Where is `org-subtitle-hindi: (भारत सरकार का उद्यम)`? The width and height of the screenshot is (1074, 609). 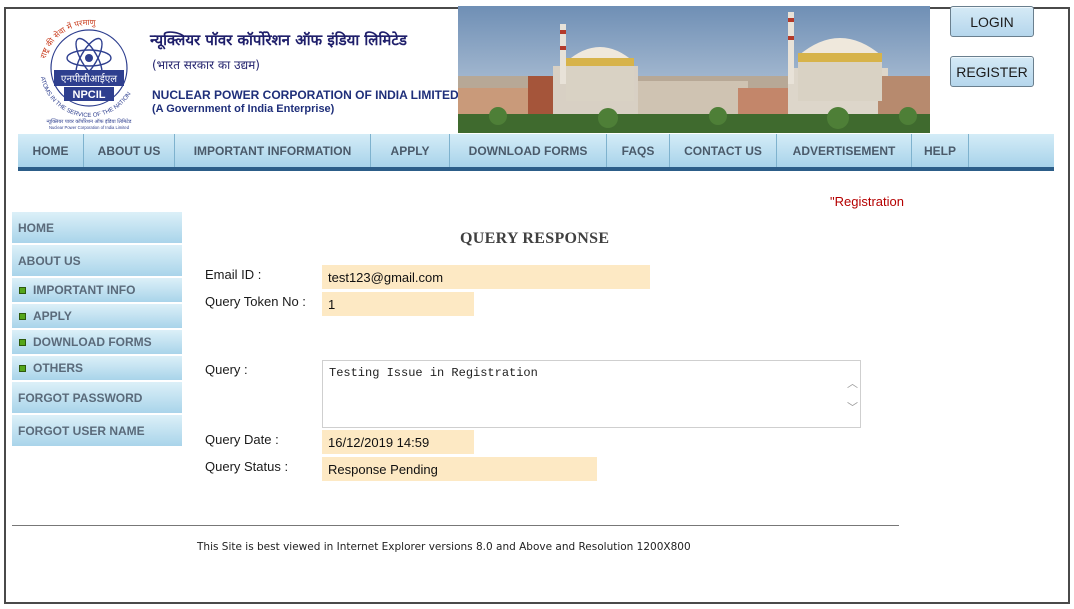
org-subtitle-hindi: (भारत सरकार का उद्यम) is located at coordinates (206, 65).